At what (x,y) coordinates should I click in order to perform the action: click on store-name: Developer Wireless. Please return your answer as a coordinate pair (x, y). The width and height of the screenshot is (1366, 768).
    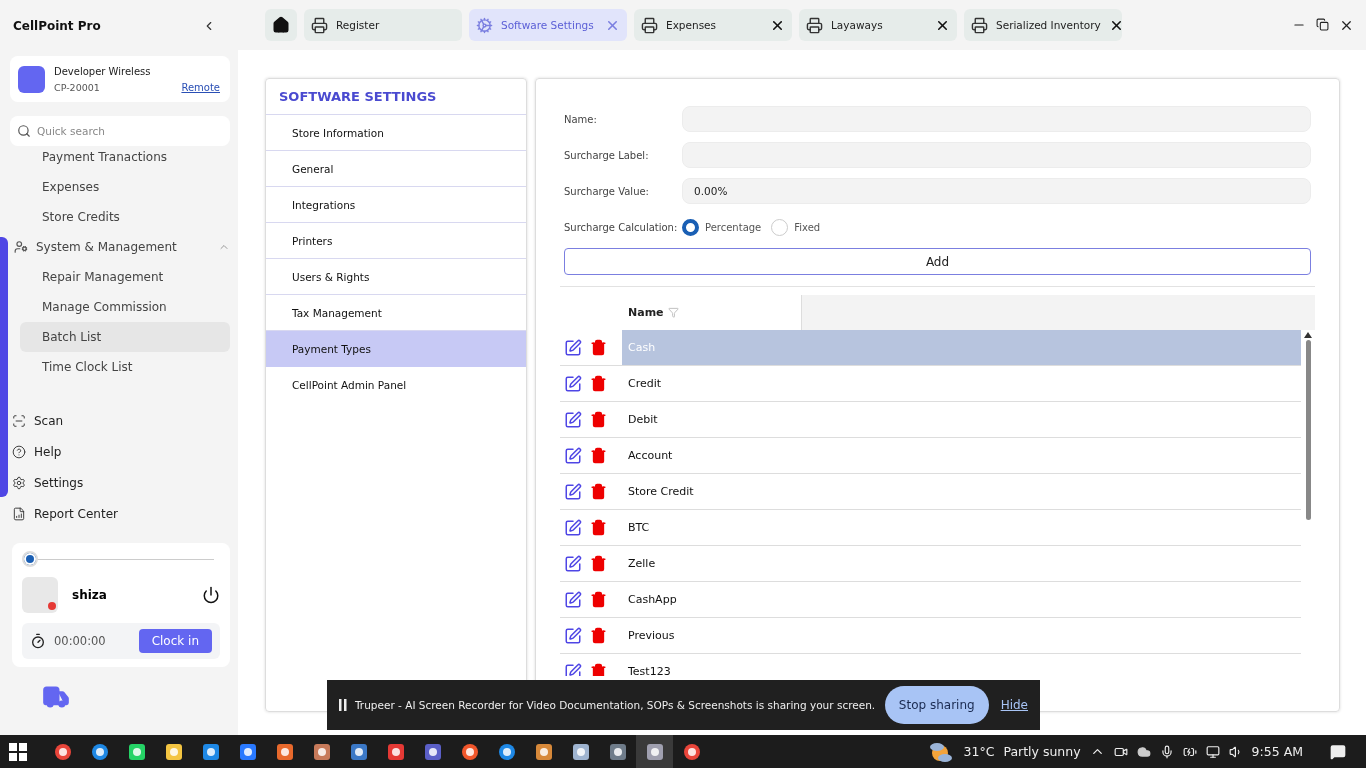
    Looking at the image, I should click on (103, 71).